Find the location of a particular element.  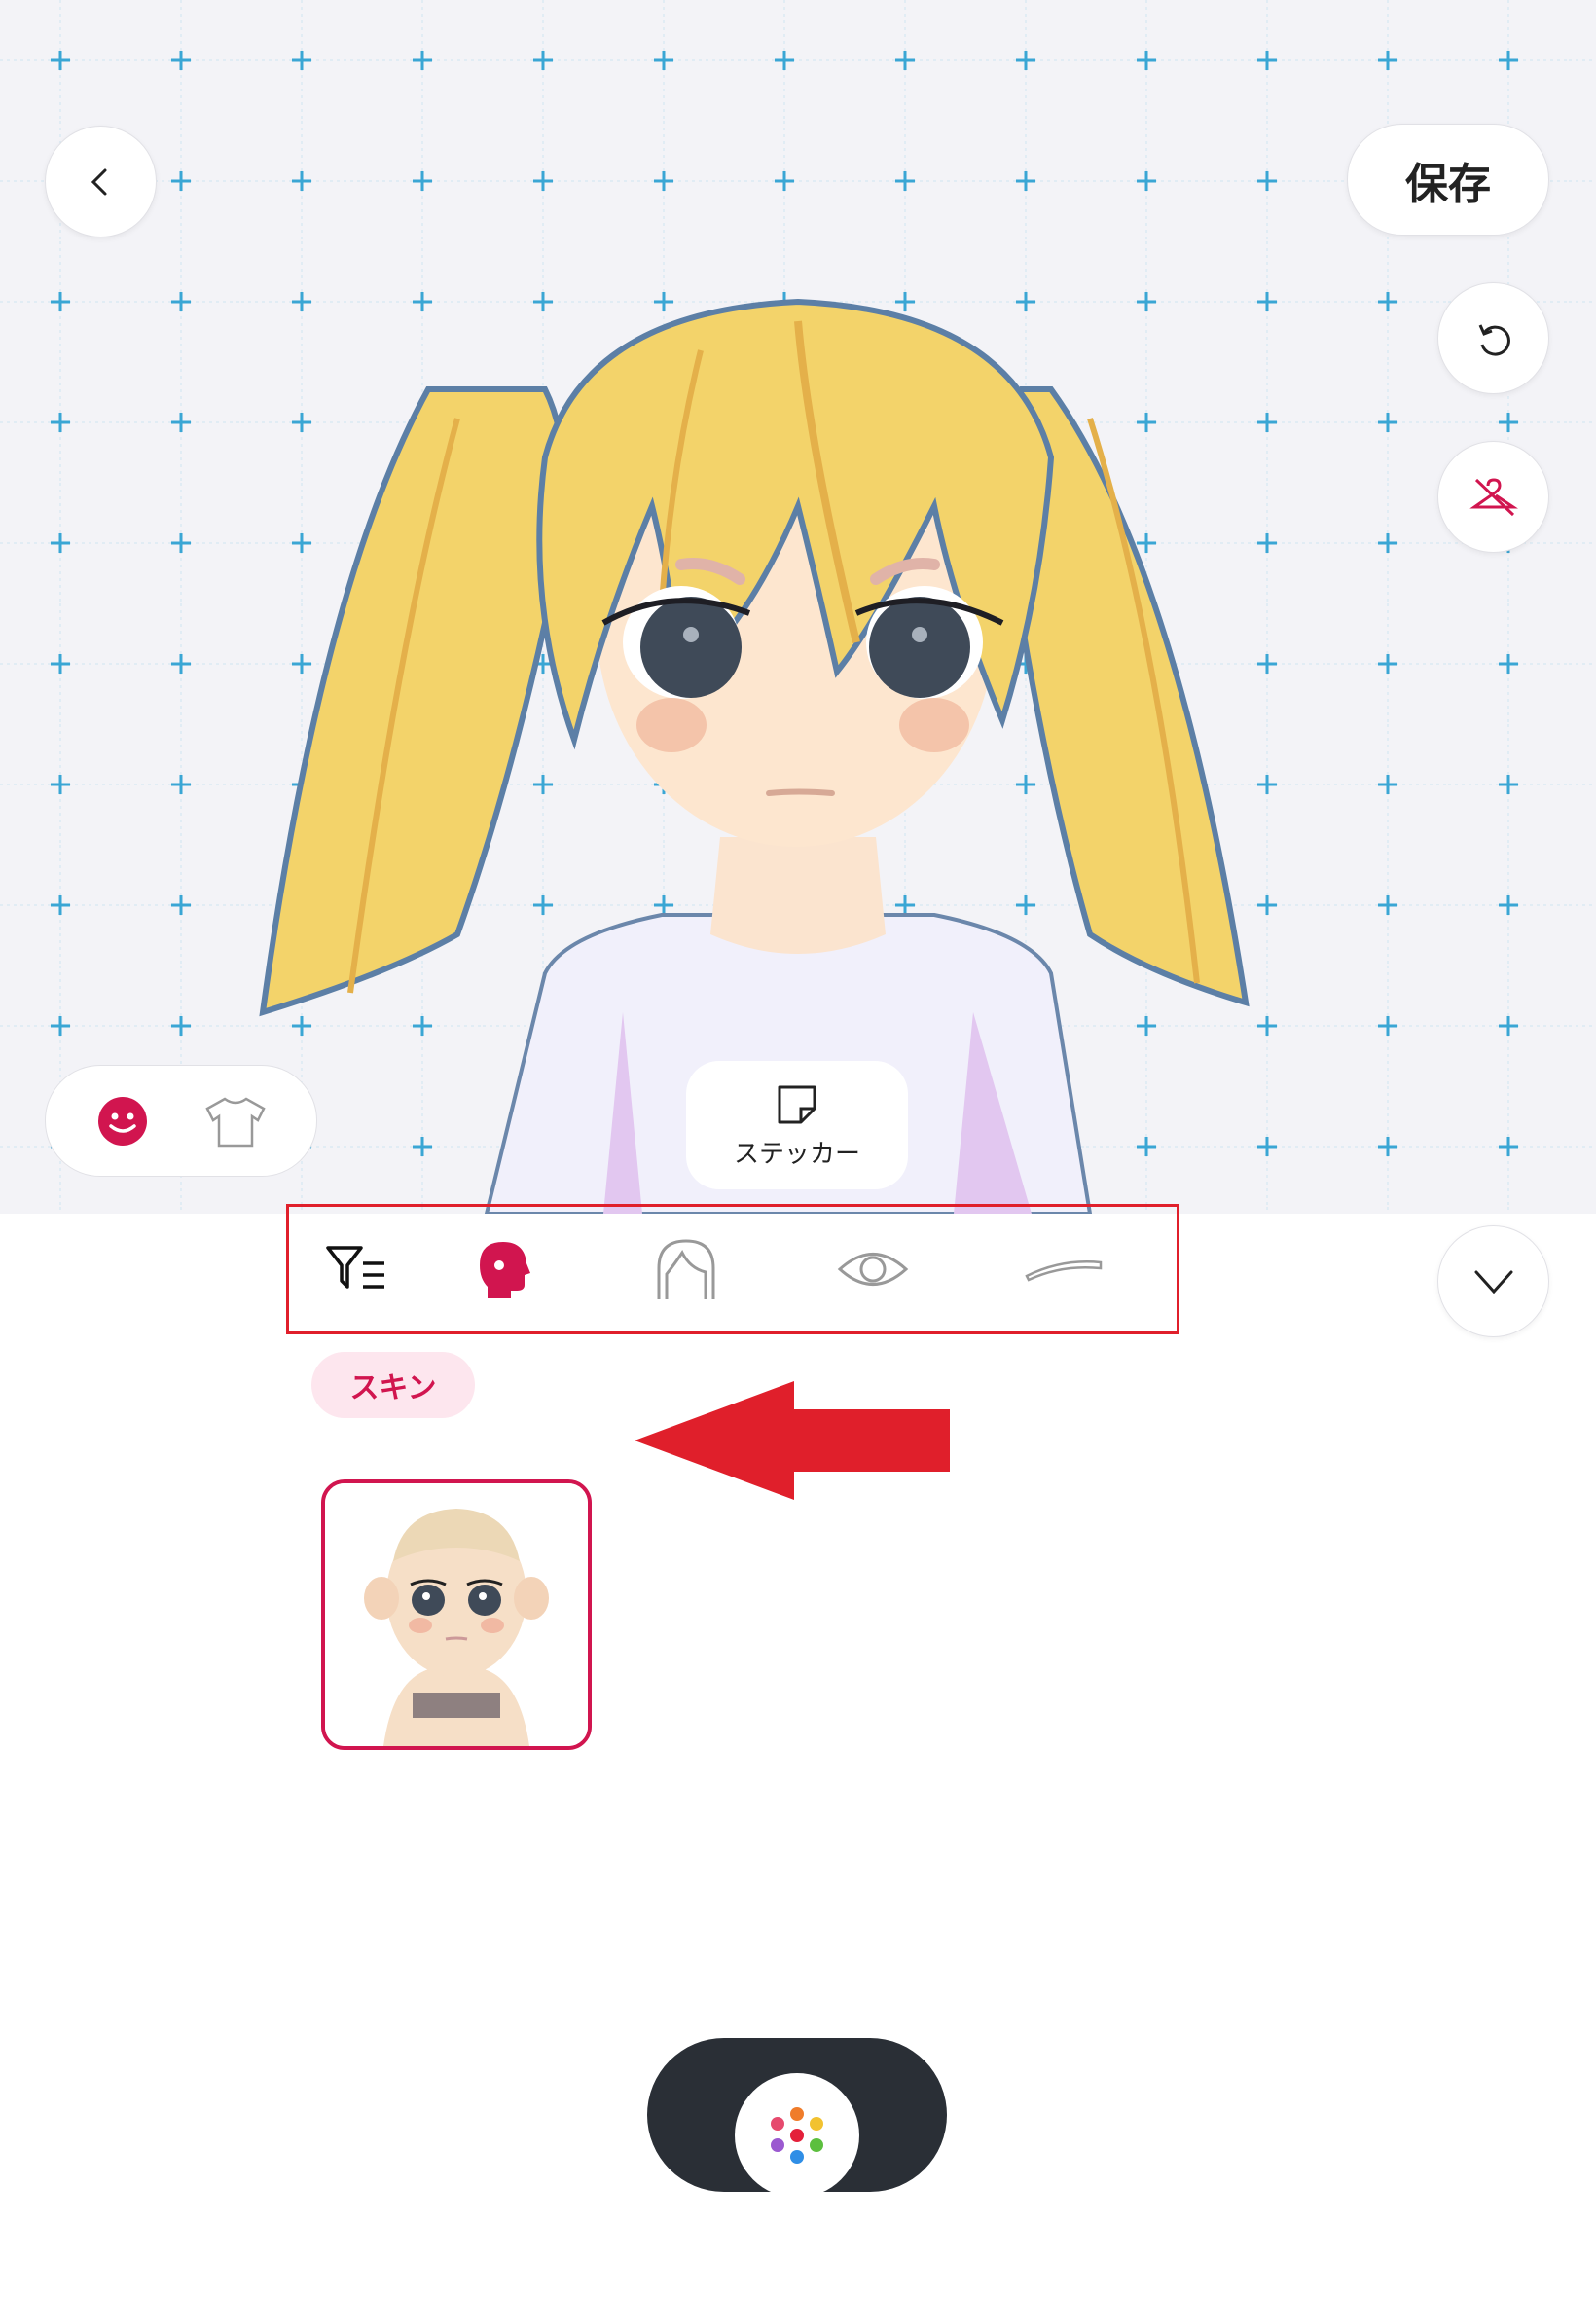

skin-category-chip: スキン is located at coordinates (393, 1385).